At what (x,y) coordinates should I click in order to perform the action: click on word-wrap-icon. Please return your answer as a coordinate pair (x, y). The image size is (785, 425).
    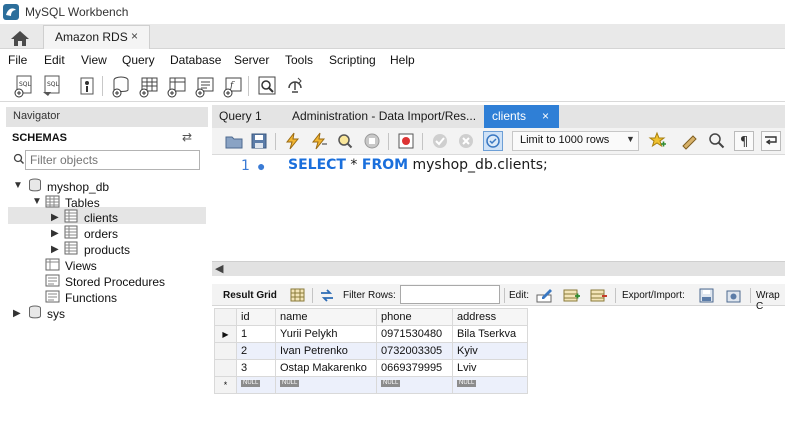
    Looking at the image, I should click on (771, 141).